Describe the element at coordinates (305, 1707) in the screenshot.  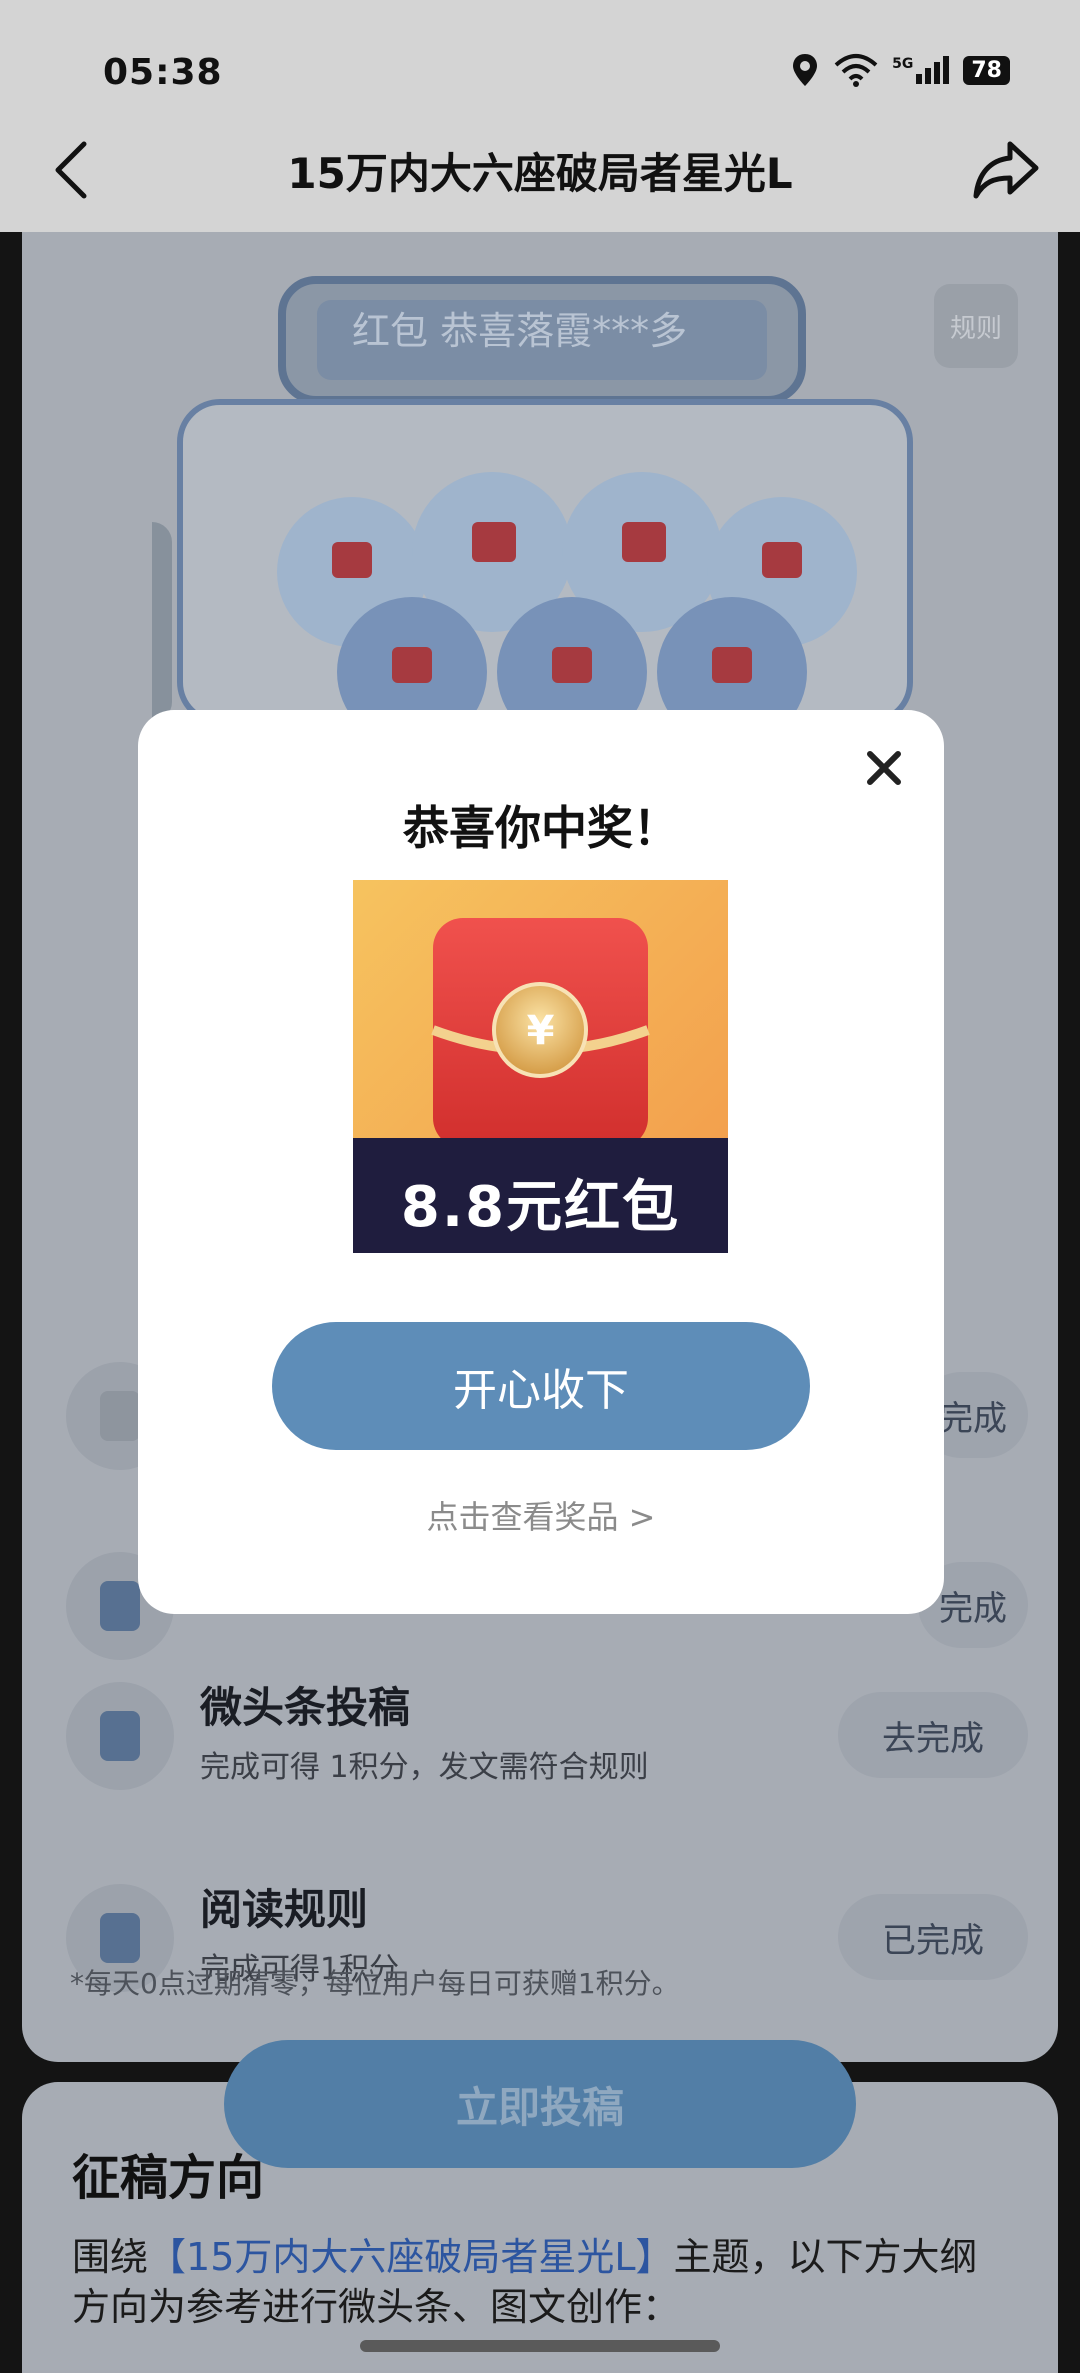
I see `task-title: 微头条投稿` at that location.